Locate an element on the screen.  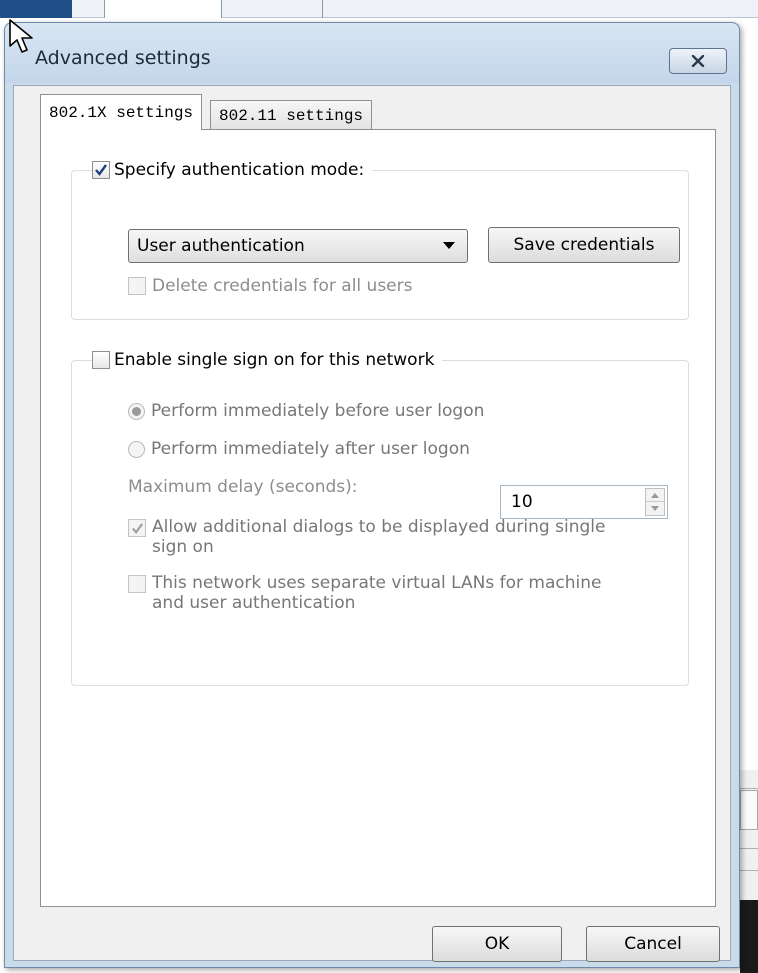
max-delay-spinner: 10 is located at coordinates (584, 502).